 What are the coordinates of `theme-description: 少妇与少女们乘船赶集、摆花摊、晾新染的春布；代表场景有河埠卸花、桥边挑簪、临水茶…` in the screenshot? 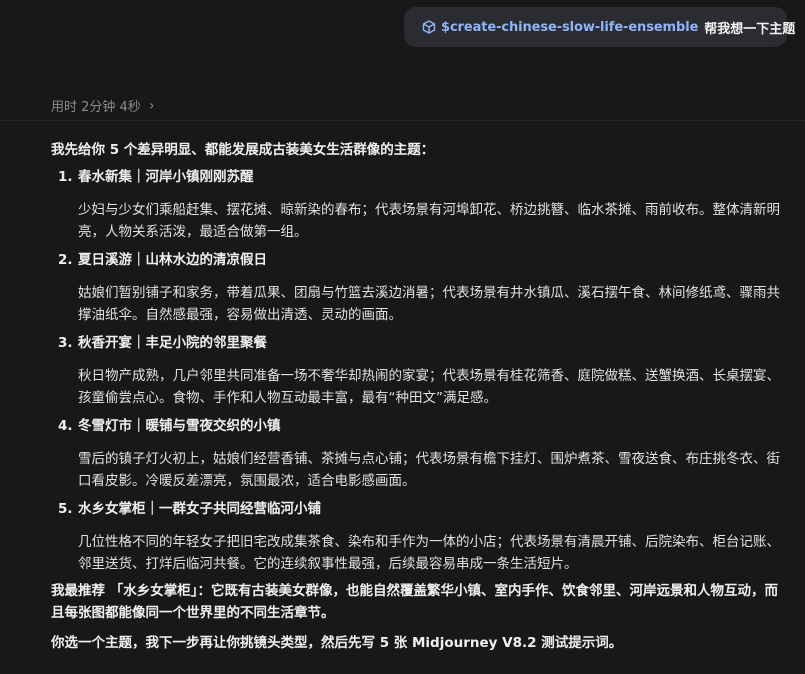 It's located at (429, 221).